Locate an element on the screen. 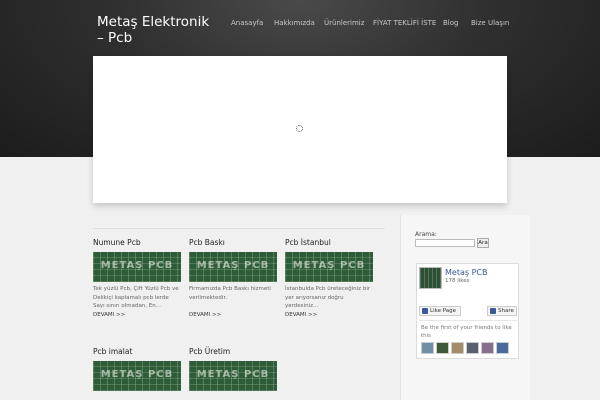 This screenshot has height=400, width=600. search-label: Arama: is located at coordinates (426, 234).